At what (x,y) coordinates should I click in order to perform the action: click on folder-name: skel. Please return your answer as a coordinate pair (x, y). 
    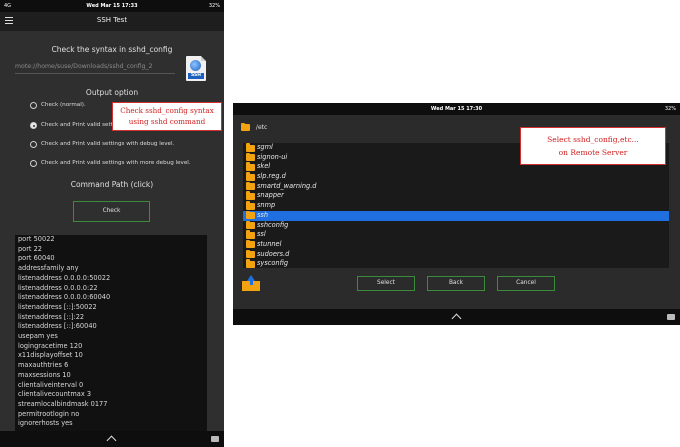
    Looking at the image, I should click on (264, 166).